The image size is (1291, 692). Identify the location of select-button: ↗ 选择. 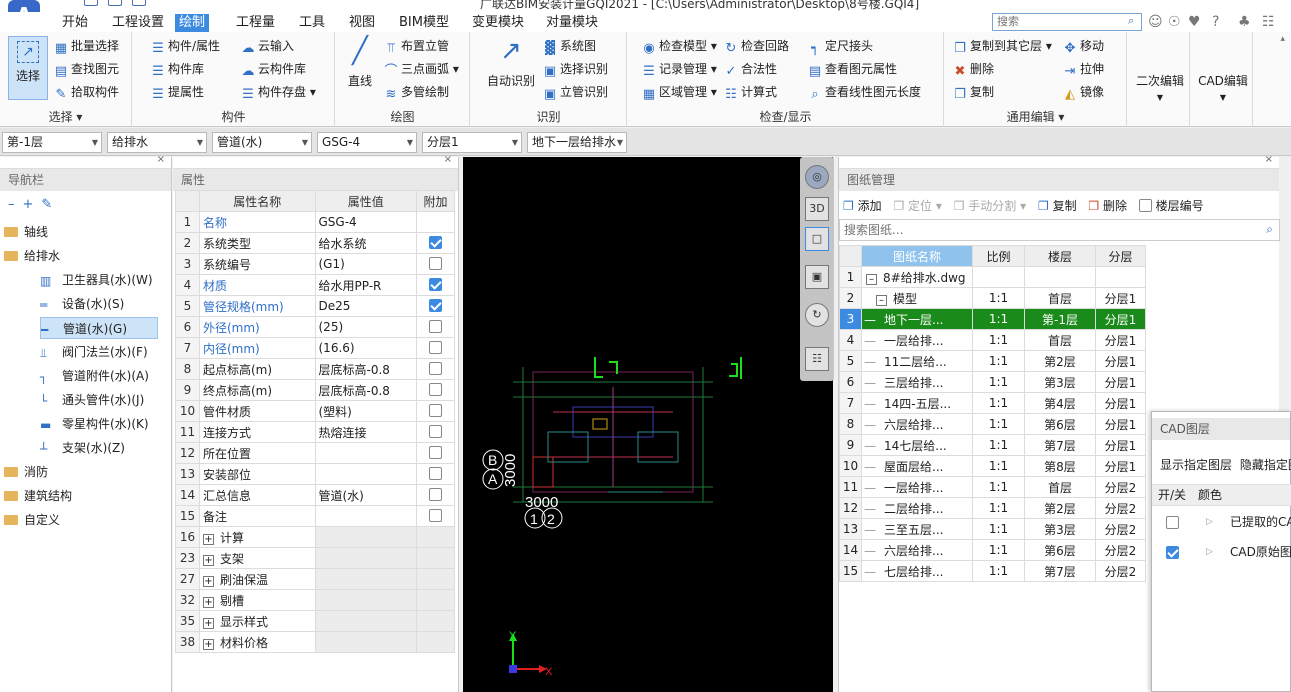
(28, 68).